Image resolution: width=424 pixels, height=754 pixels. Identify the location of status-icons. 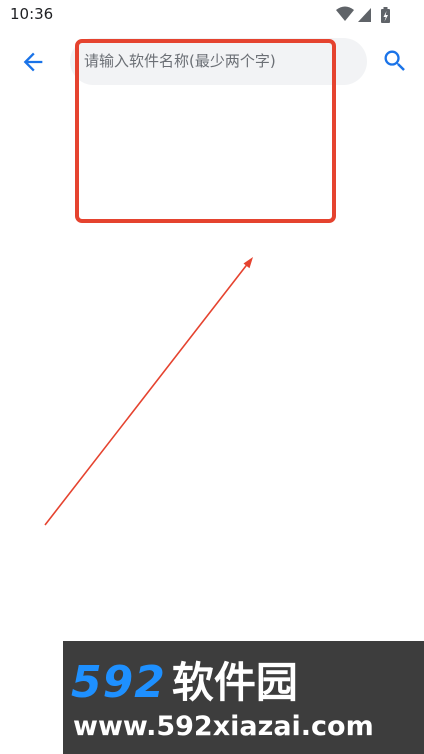
(363, 14).